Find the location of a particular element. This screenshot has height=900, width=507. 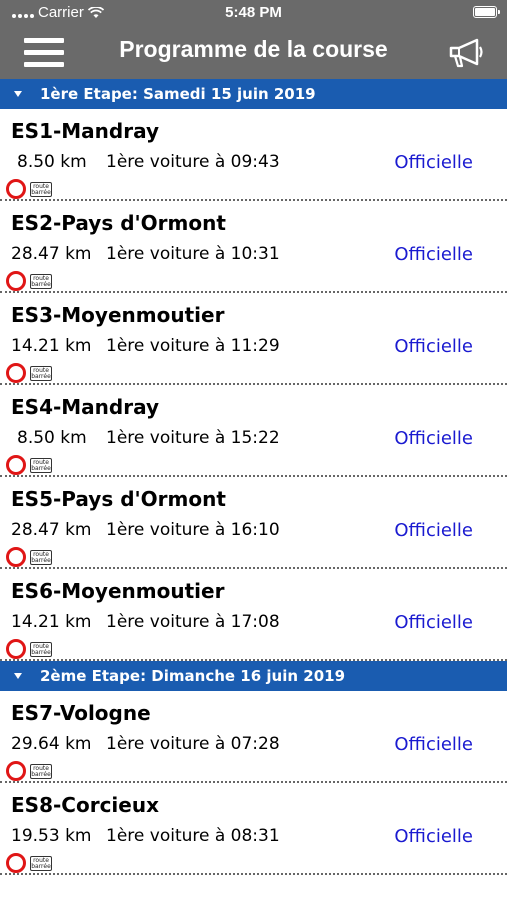

status-bar: Carrier 5:48 PM is located at coordinates (253, 13).